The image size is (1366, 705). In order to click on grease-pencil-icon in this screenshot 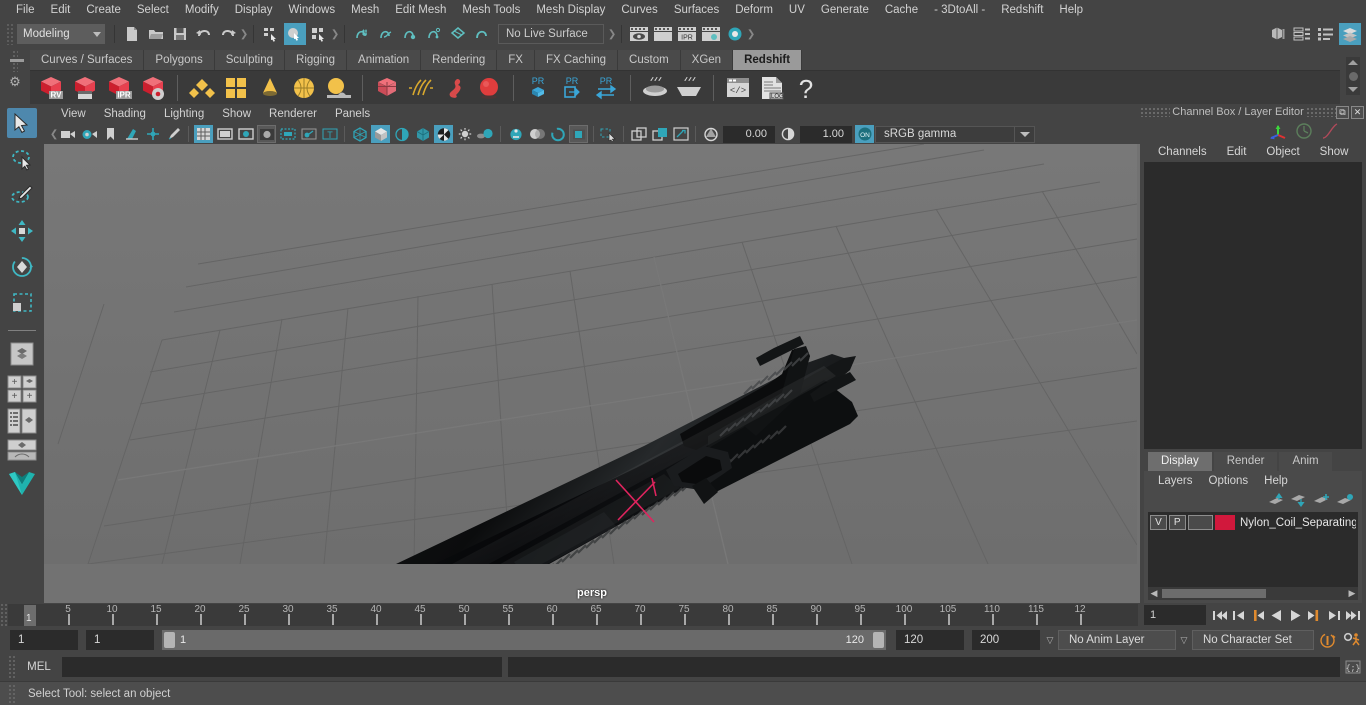, I will do `click(173, 134)`.